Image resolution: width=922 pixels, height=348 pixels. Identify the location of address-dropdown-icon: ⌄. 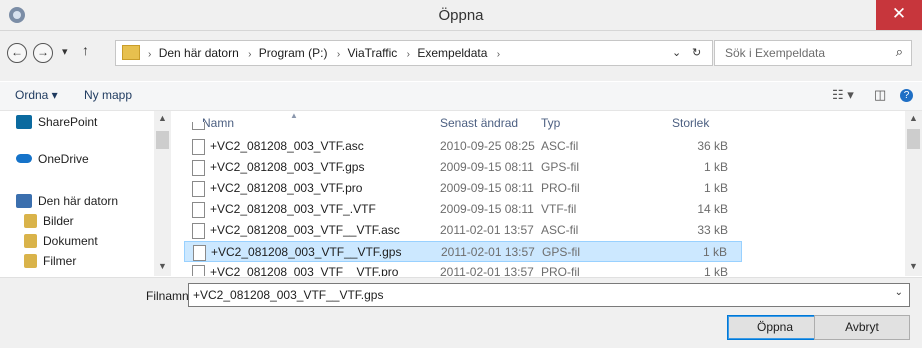
(676, 52).